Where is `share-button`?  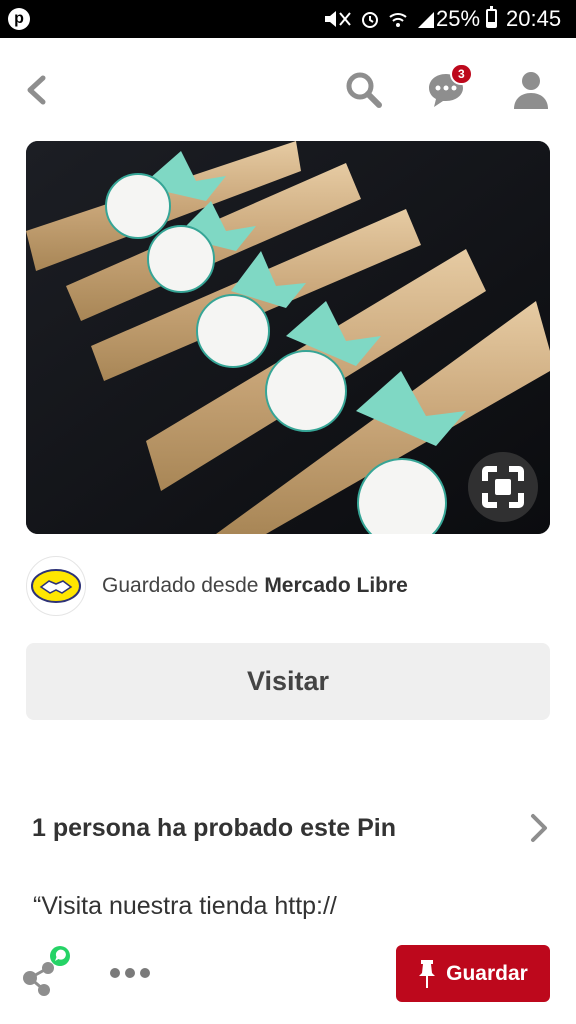 share-button is located at coordinates (47, 971).